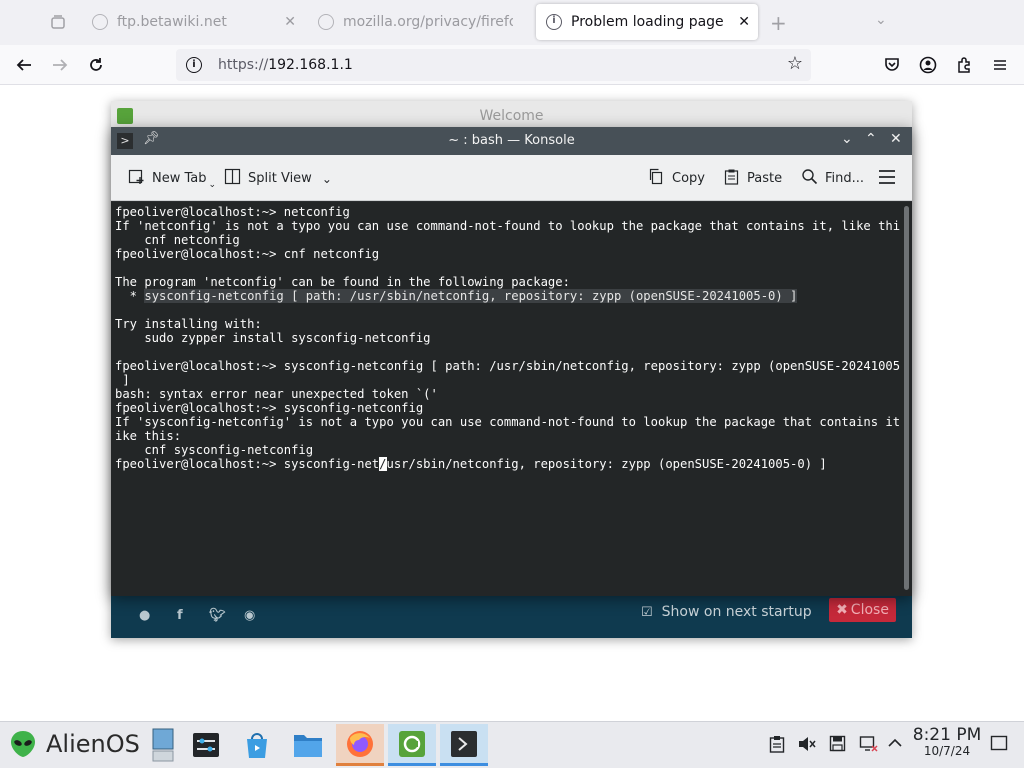 This screenshot has height=768, width=1024. What do you see at coordinates (512, 744) in the screenshot?
I see `taskbar: AlienOS 8:21 PM 10/7/24` at bounding box center [512, 744].